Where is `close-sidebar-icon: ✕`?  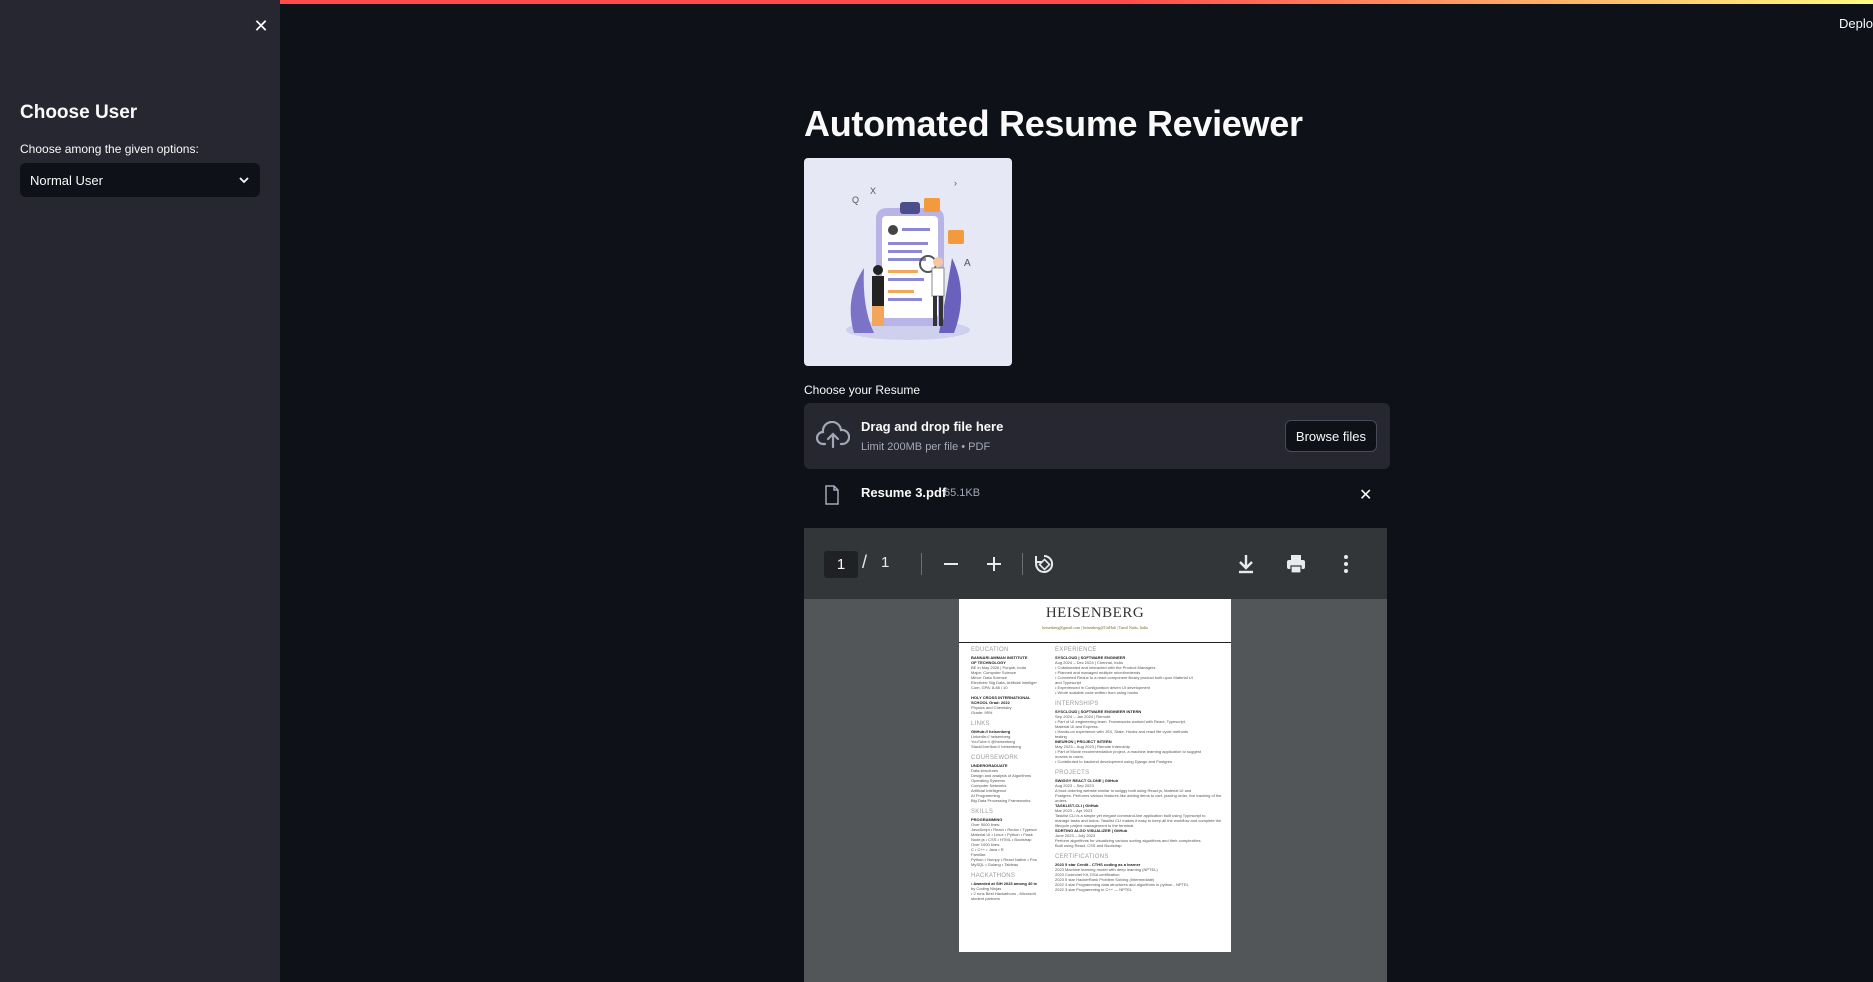 close-sidebar-icon: ✕ is located at coordinates (261, 26).